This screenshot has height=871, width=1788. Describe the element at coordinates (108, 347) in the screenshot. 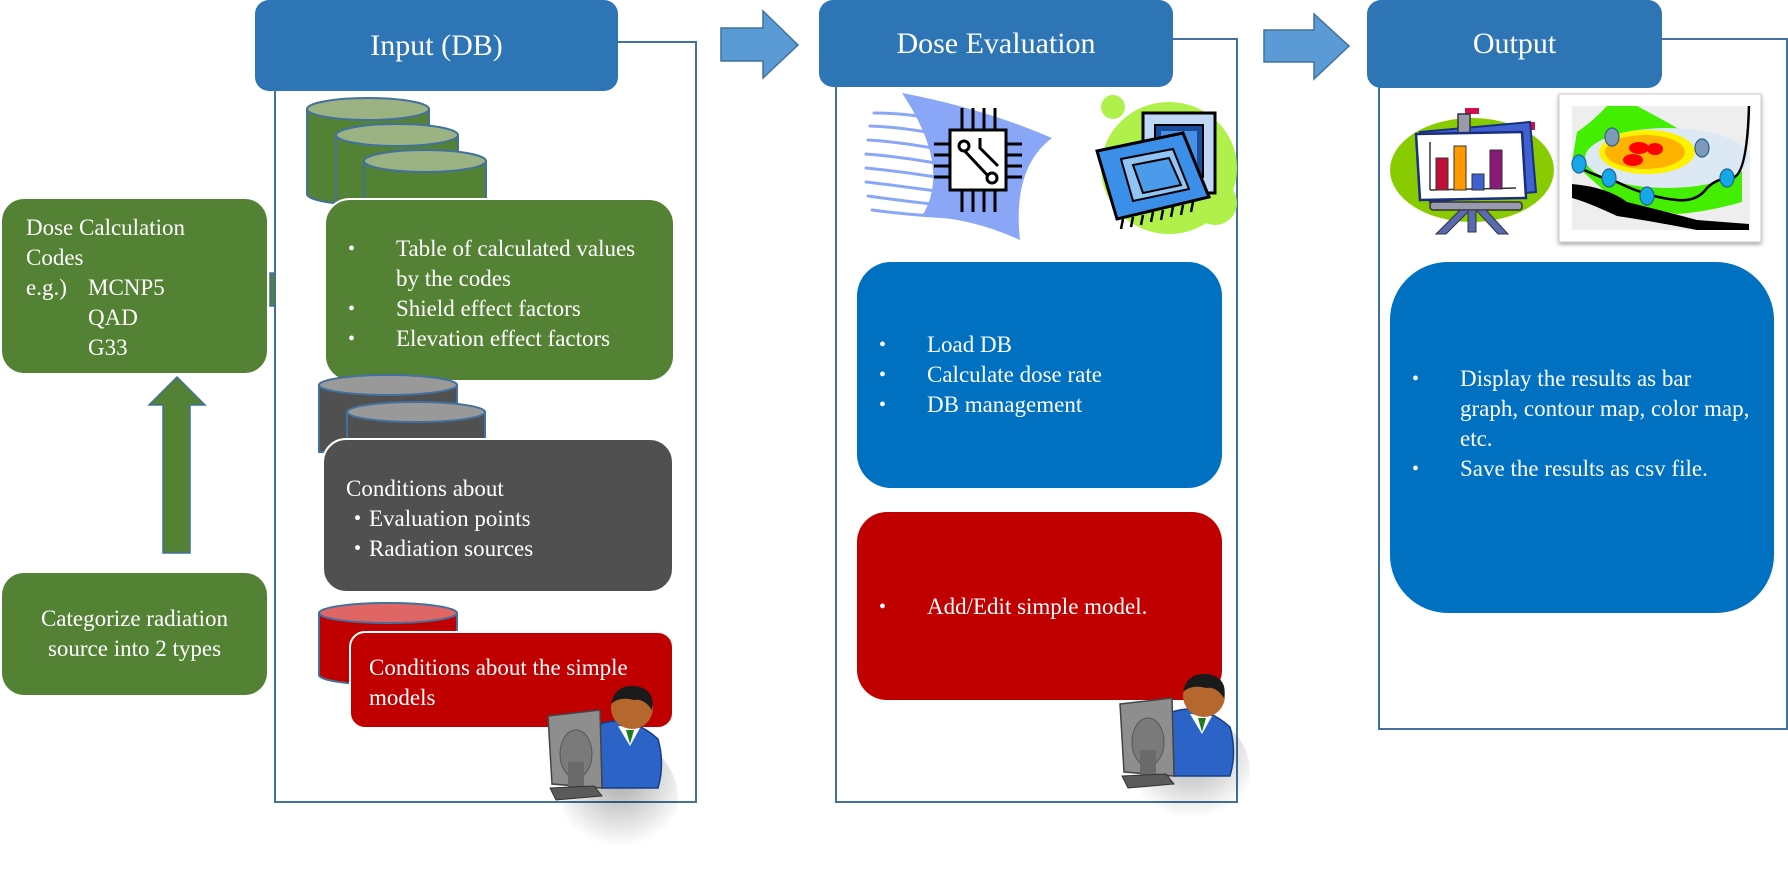

I see `code-g33: G33` at that location.